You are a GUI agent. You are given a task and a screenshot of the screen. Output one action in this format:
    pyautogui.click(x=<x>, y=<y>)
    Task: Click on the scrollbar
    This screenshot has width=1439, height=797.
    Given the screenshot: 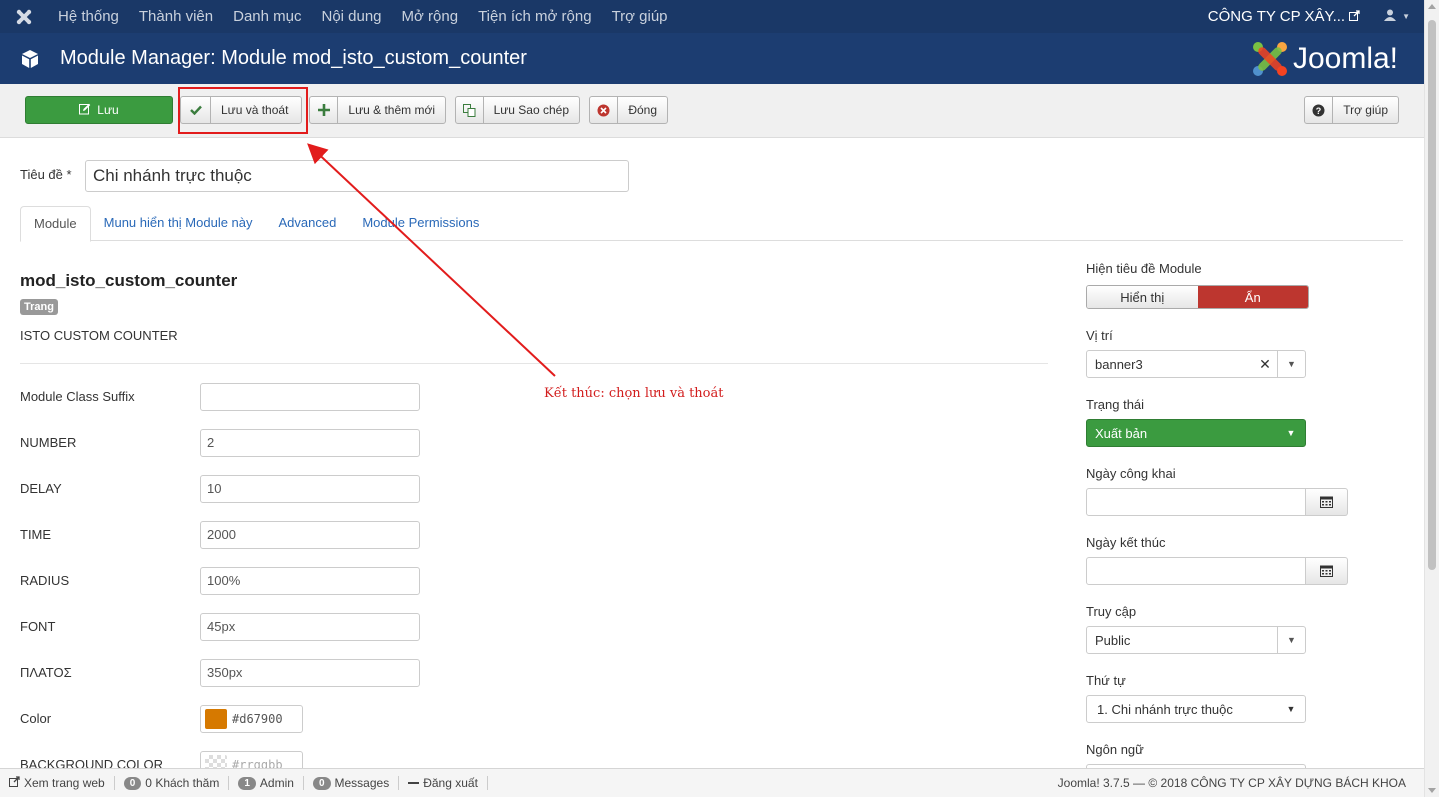 What is the action you would take?
    pyautogui.click(x=1431, y=398)
    